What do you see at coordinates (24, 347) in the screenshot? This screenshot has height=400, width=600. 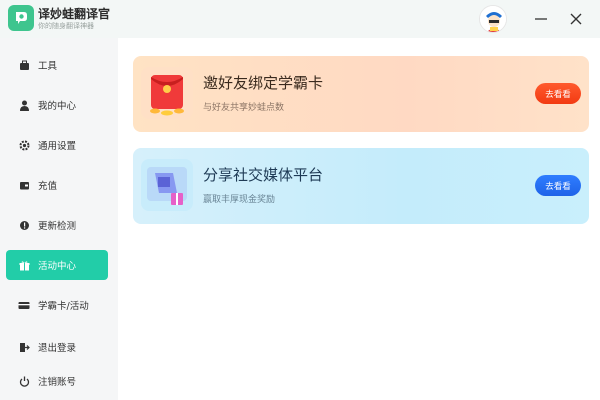 I see `logout-icon` at bounding box center [24, 347].